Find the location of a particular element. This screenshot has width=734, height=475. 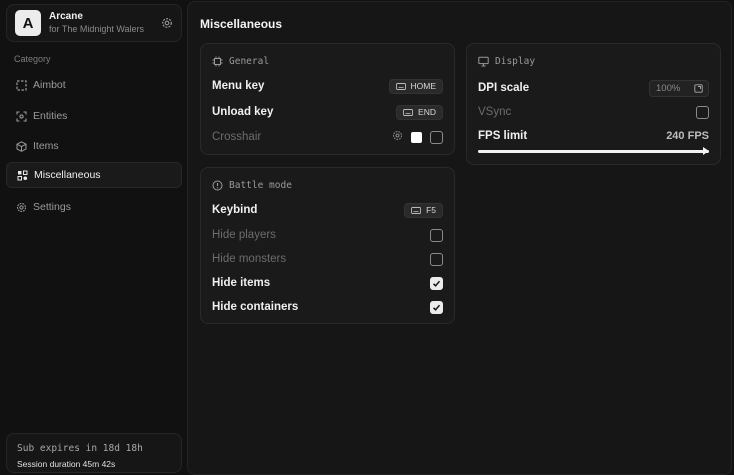

hide-items-label: Hide items is located at coordinates (241, 283).